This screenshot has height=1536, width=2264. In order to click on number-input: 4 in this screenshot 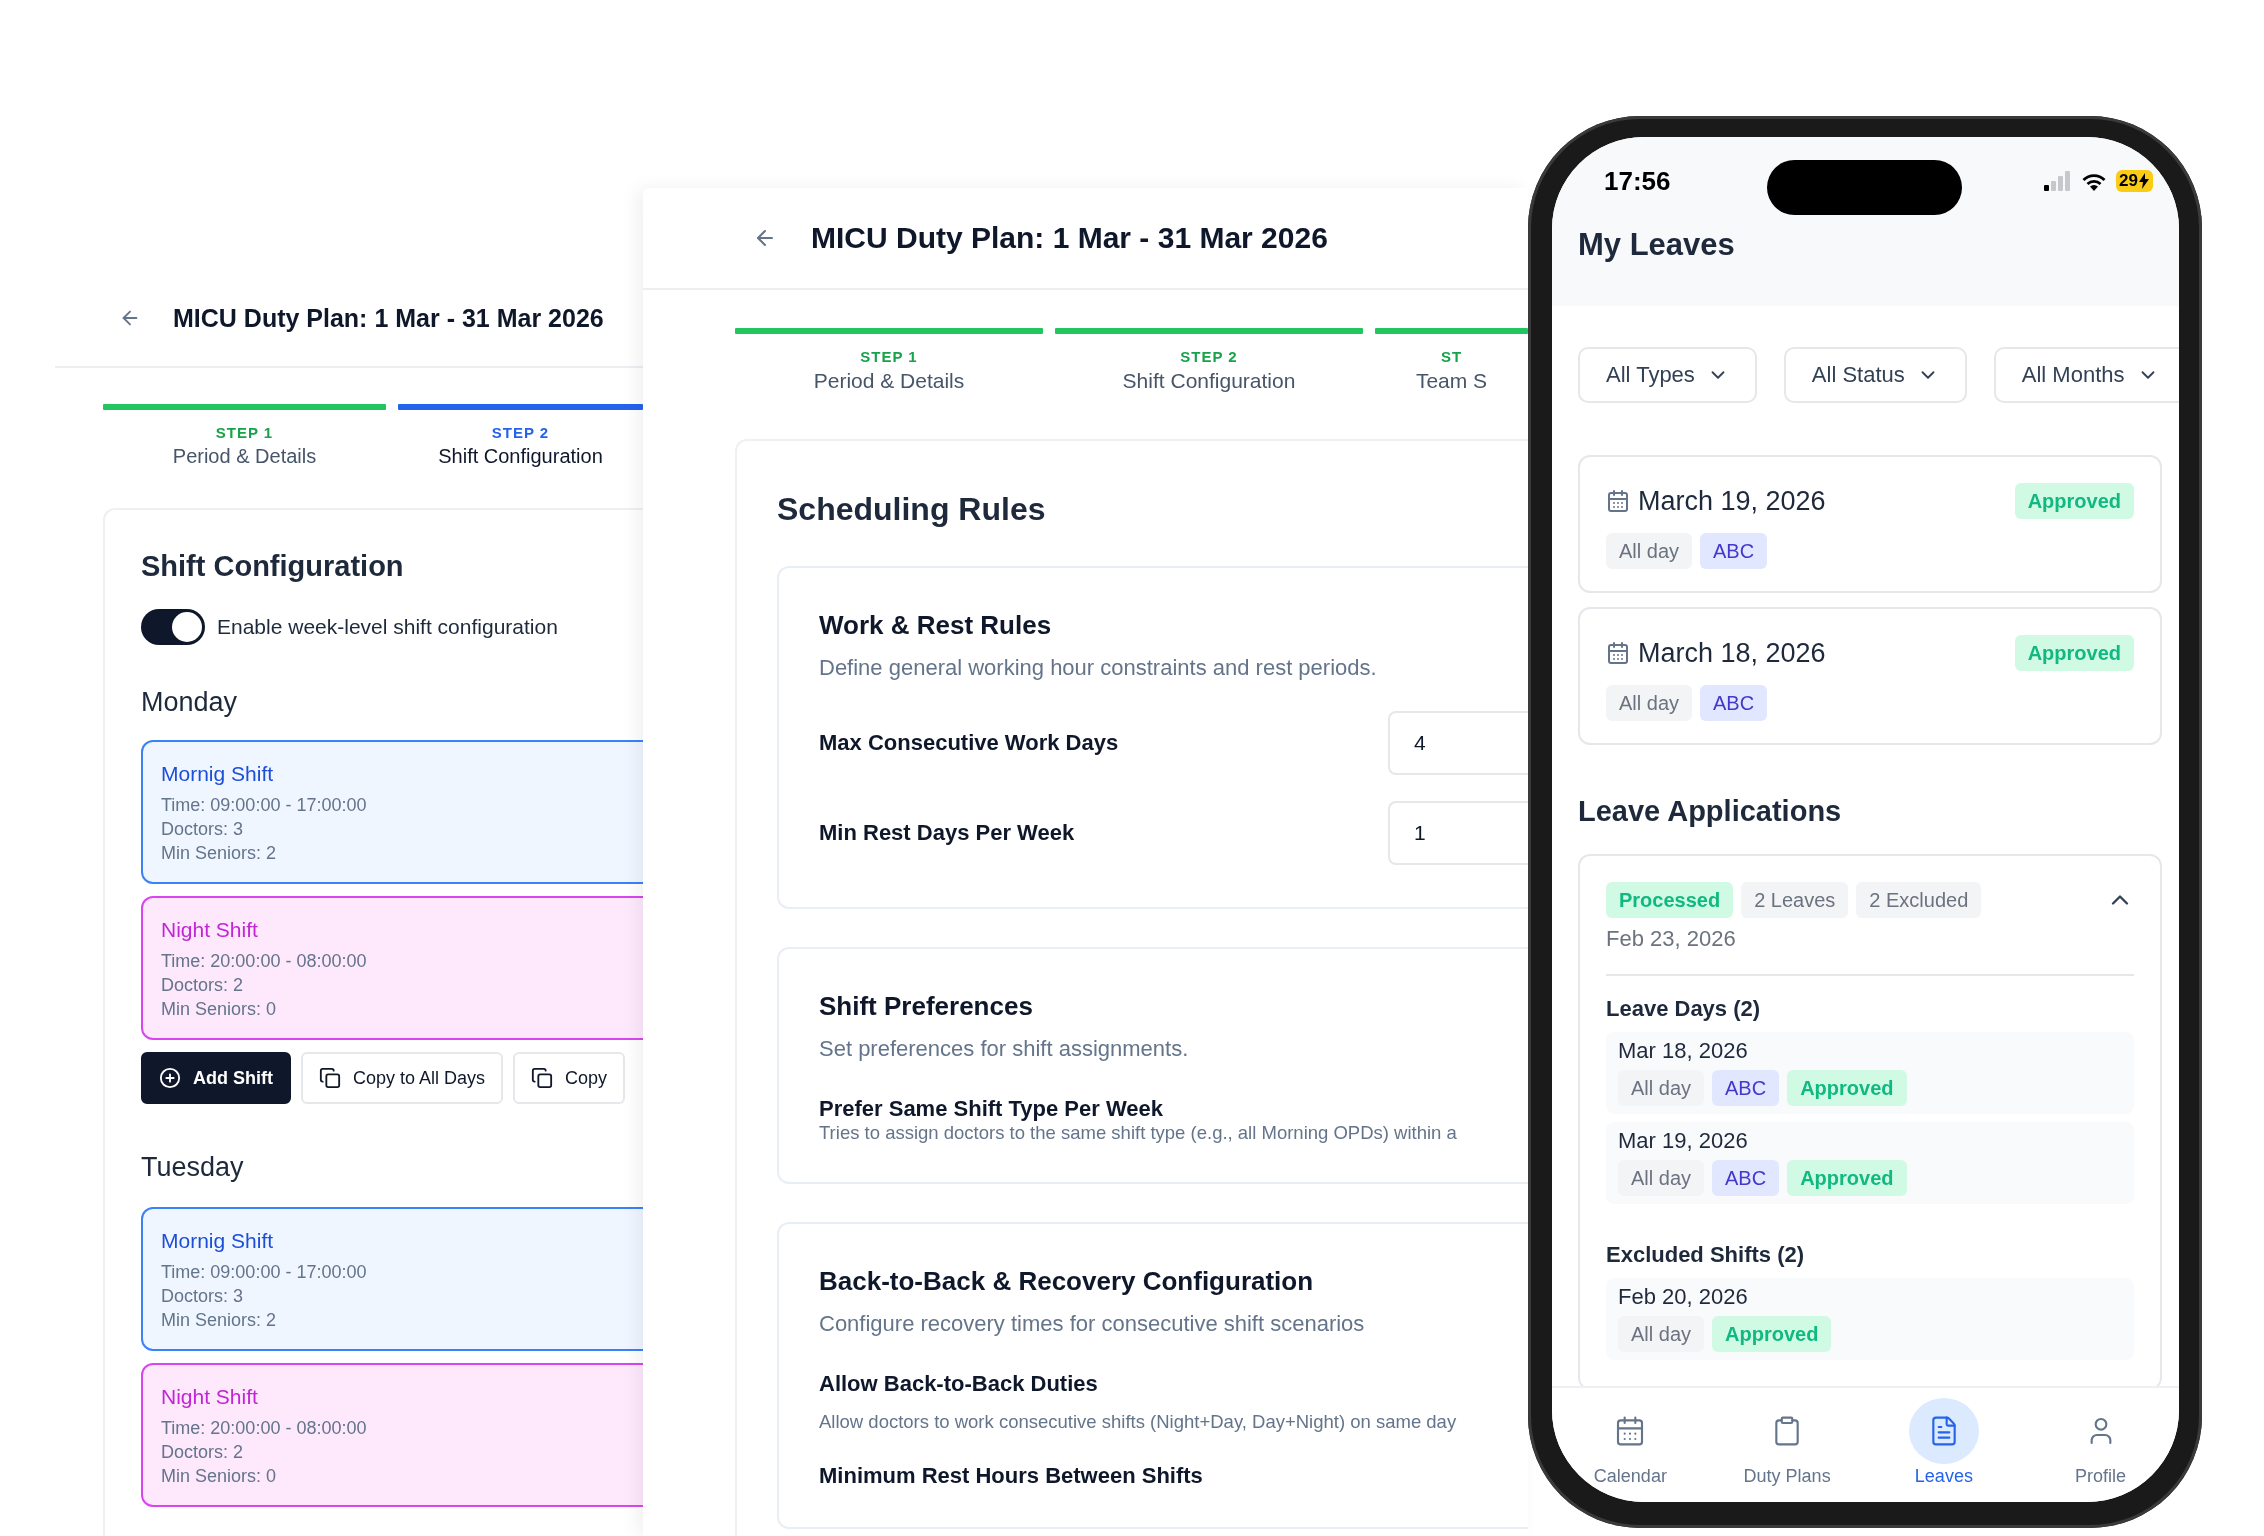, I will do `click(1458, 743)`.